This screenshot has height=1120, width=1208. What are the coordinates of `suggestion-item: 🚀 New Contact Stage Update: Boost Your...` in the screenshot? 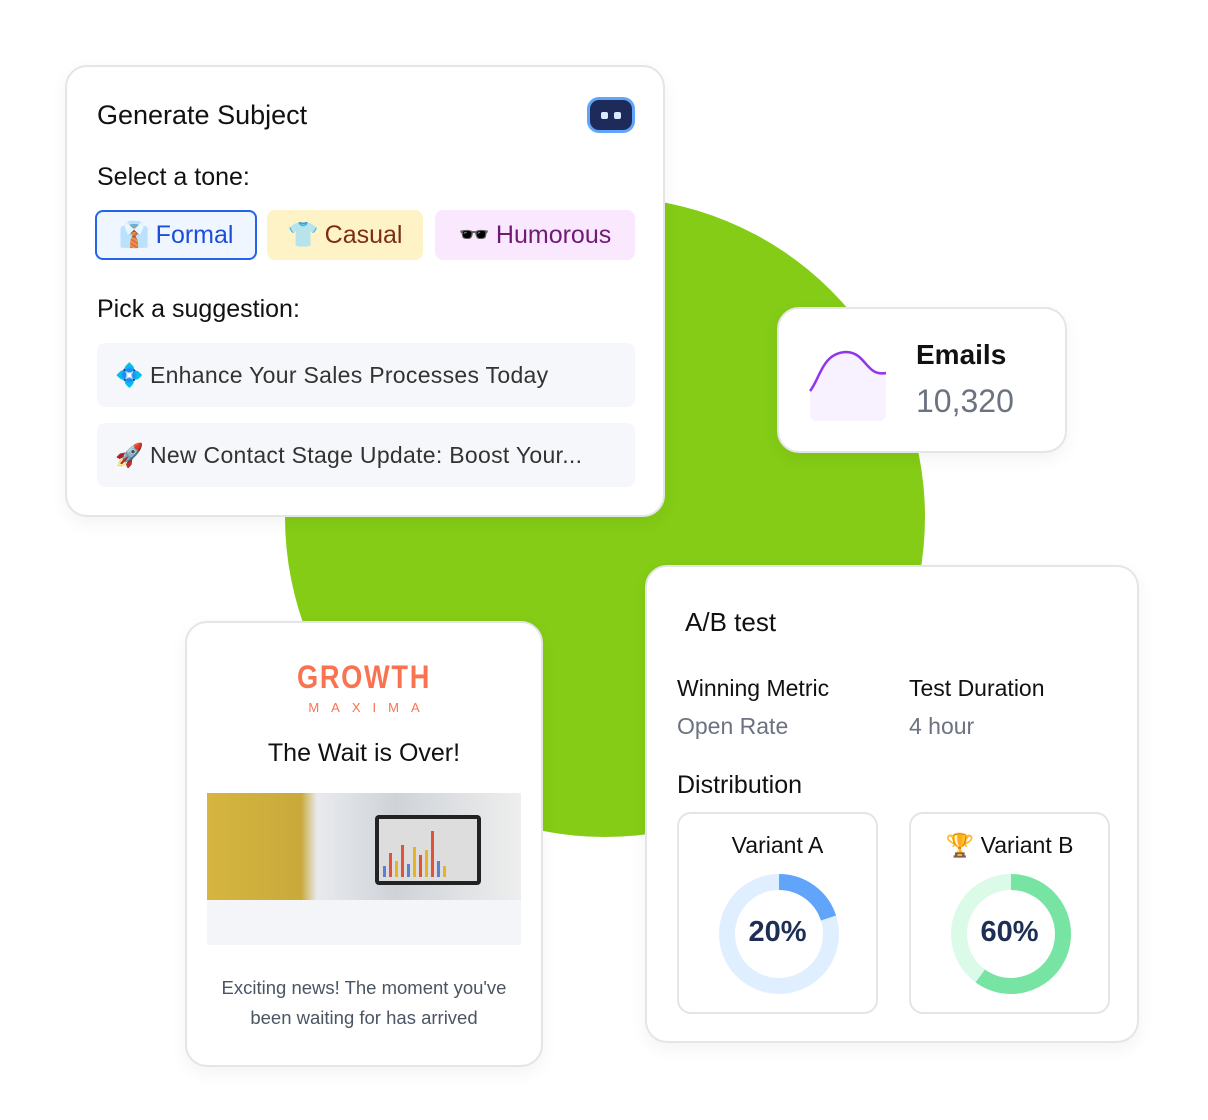 It's located at (366, 455).